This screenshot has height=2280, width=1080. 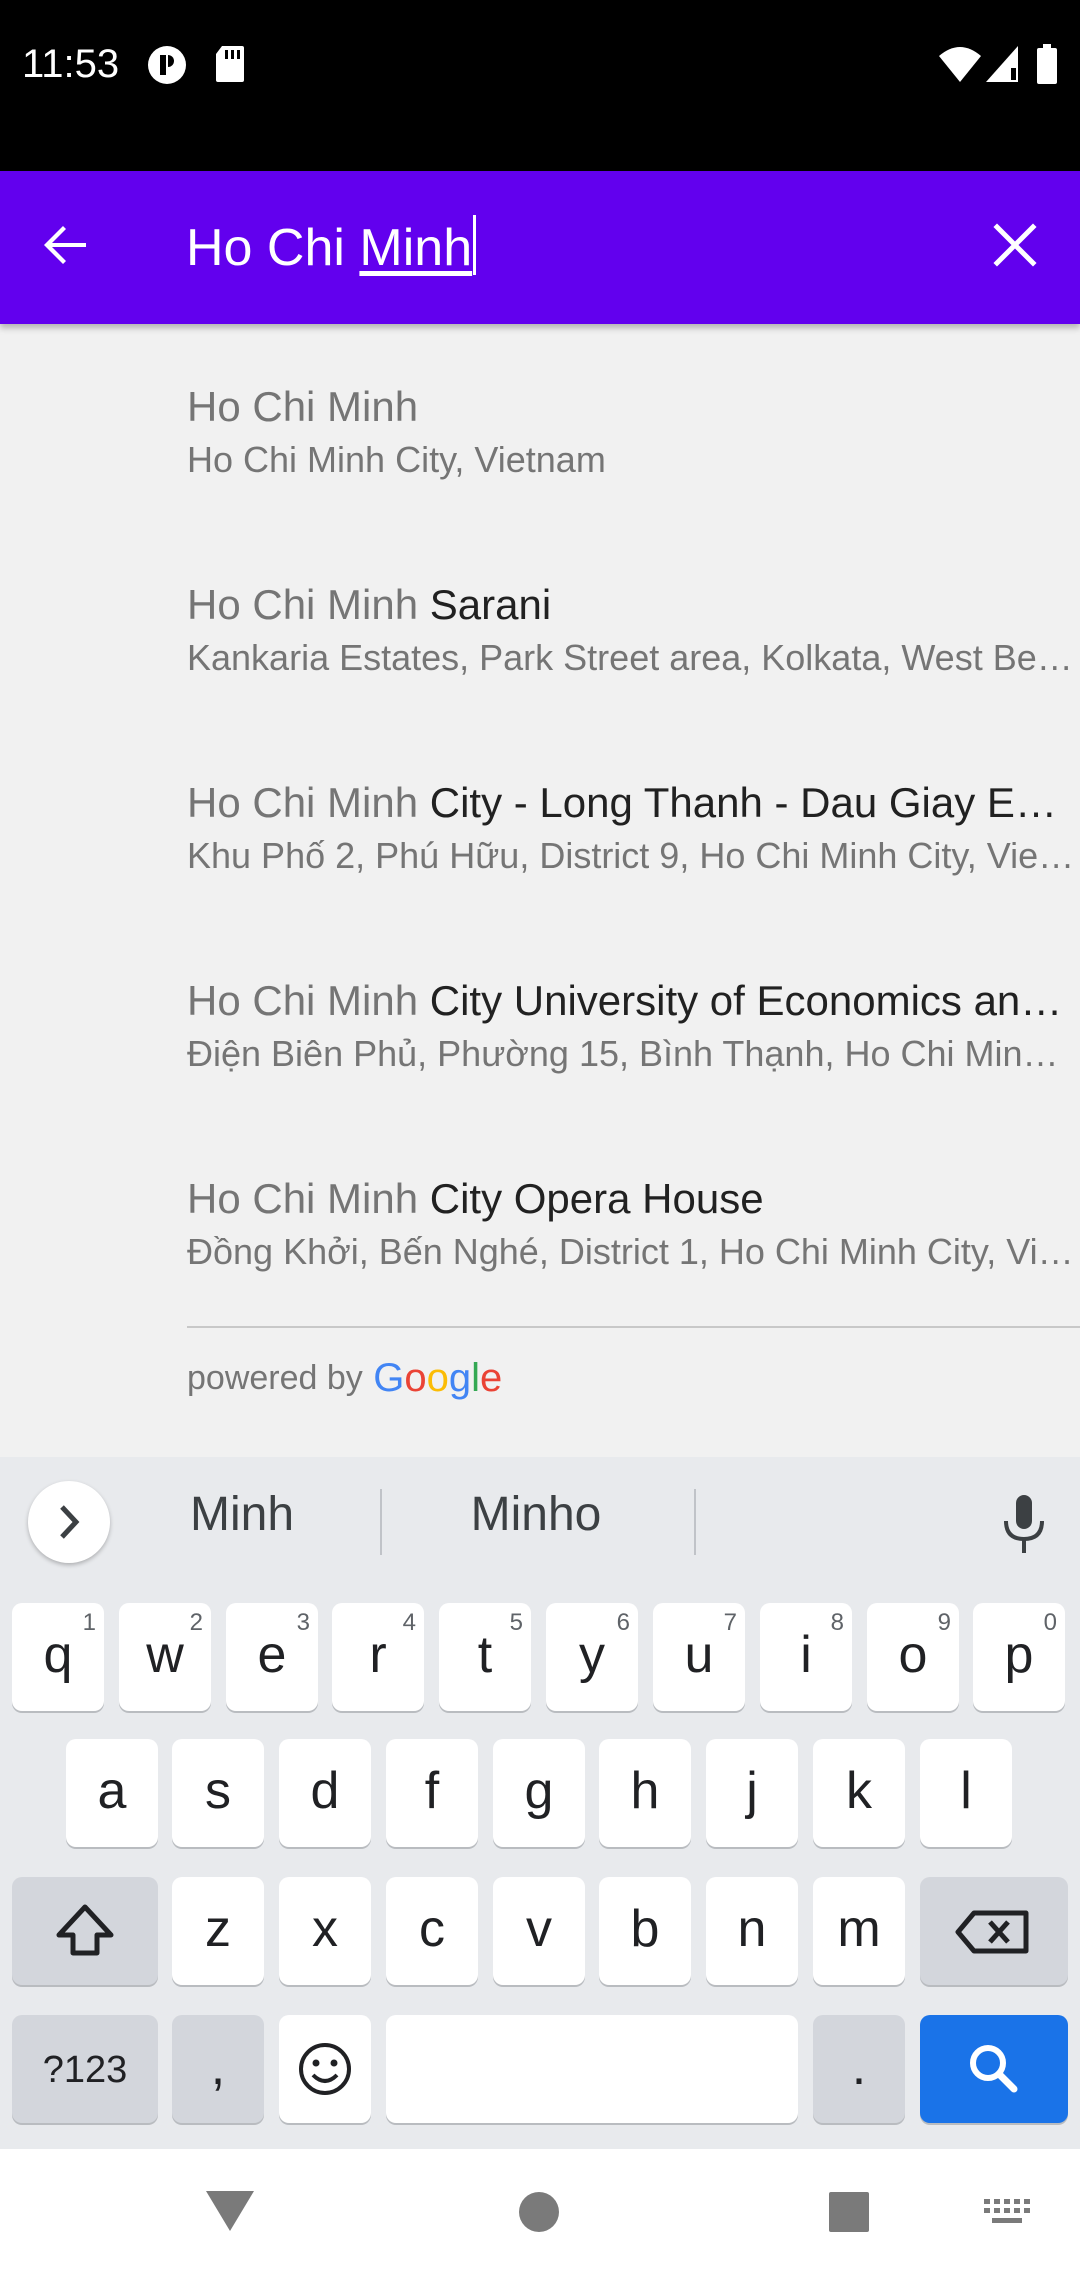 I want to click on notification-app-icon, so click(x=167, y=67).